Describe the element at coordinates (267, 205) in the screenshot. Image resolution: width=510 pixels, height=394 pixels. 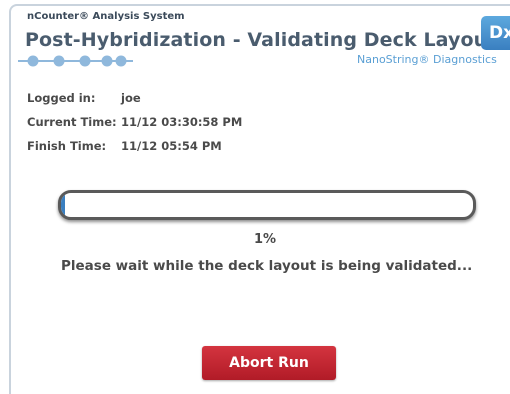
I see `progress-bar` at that location.